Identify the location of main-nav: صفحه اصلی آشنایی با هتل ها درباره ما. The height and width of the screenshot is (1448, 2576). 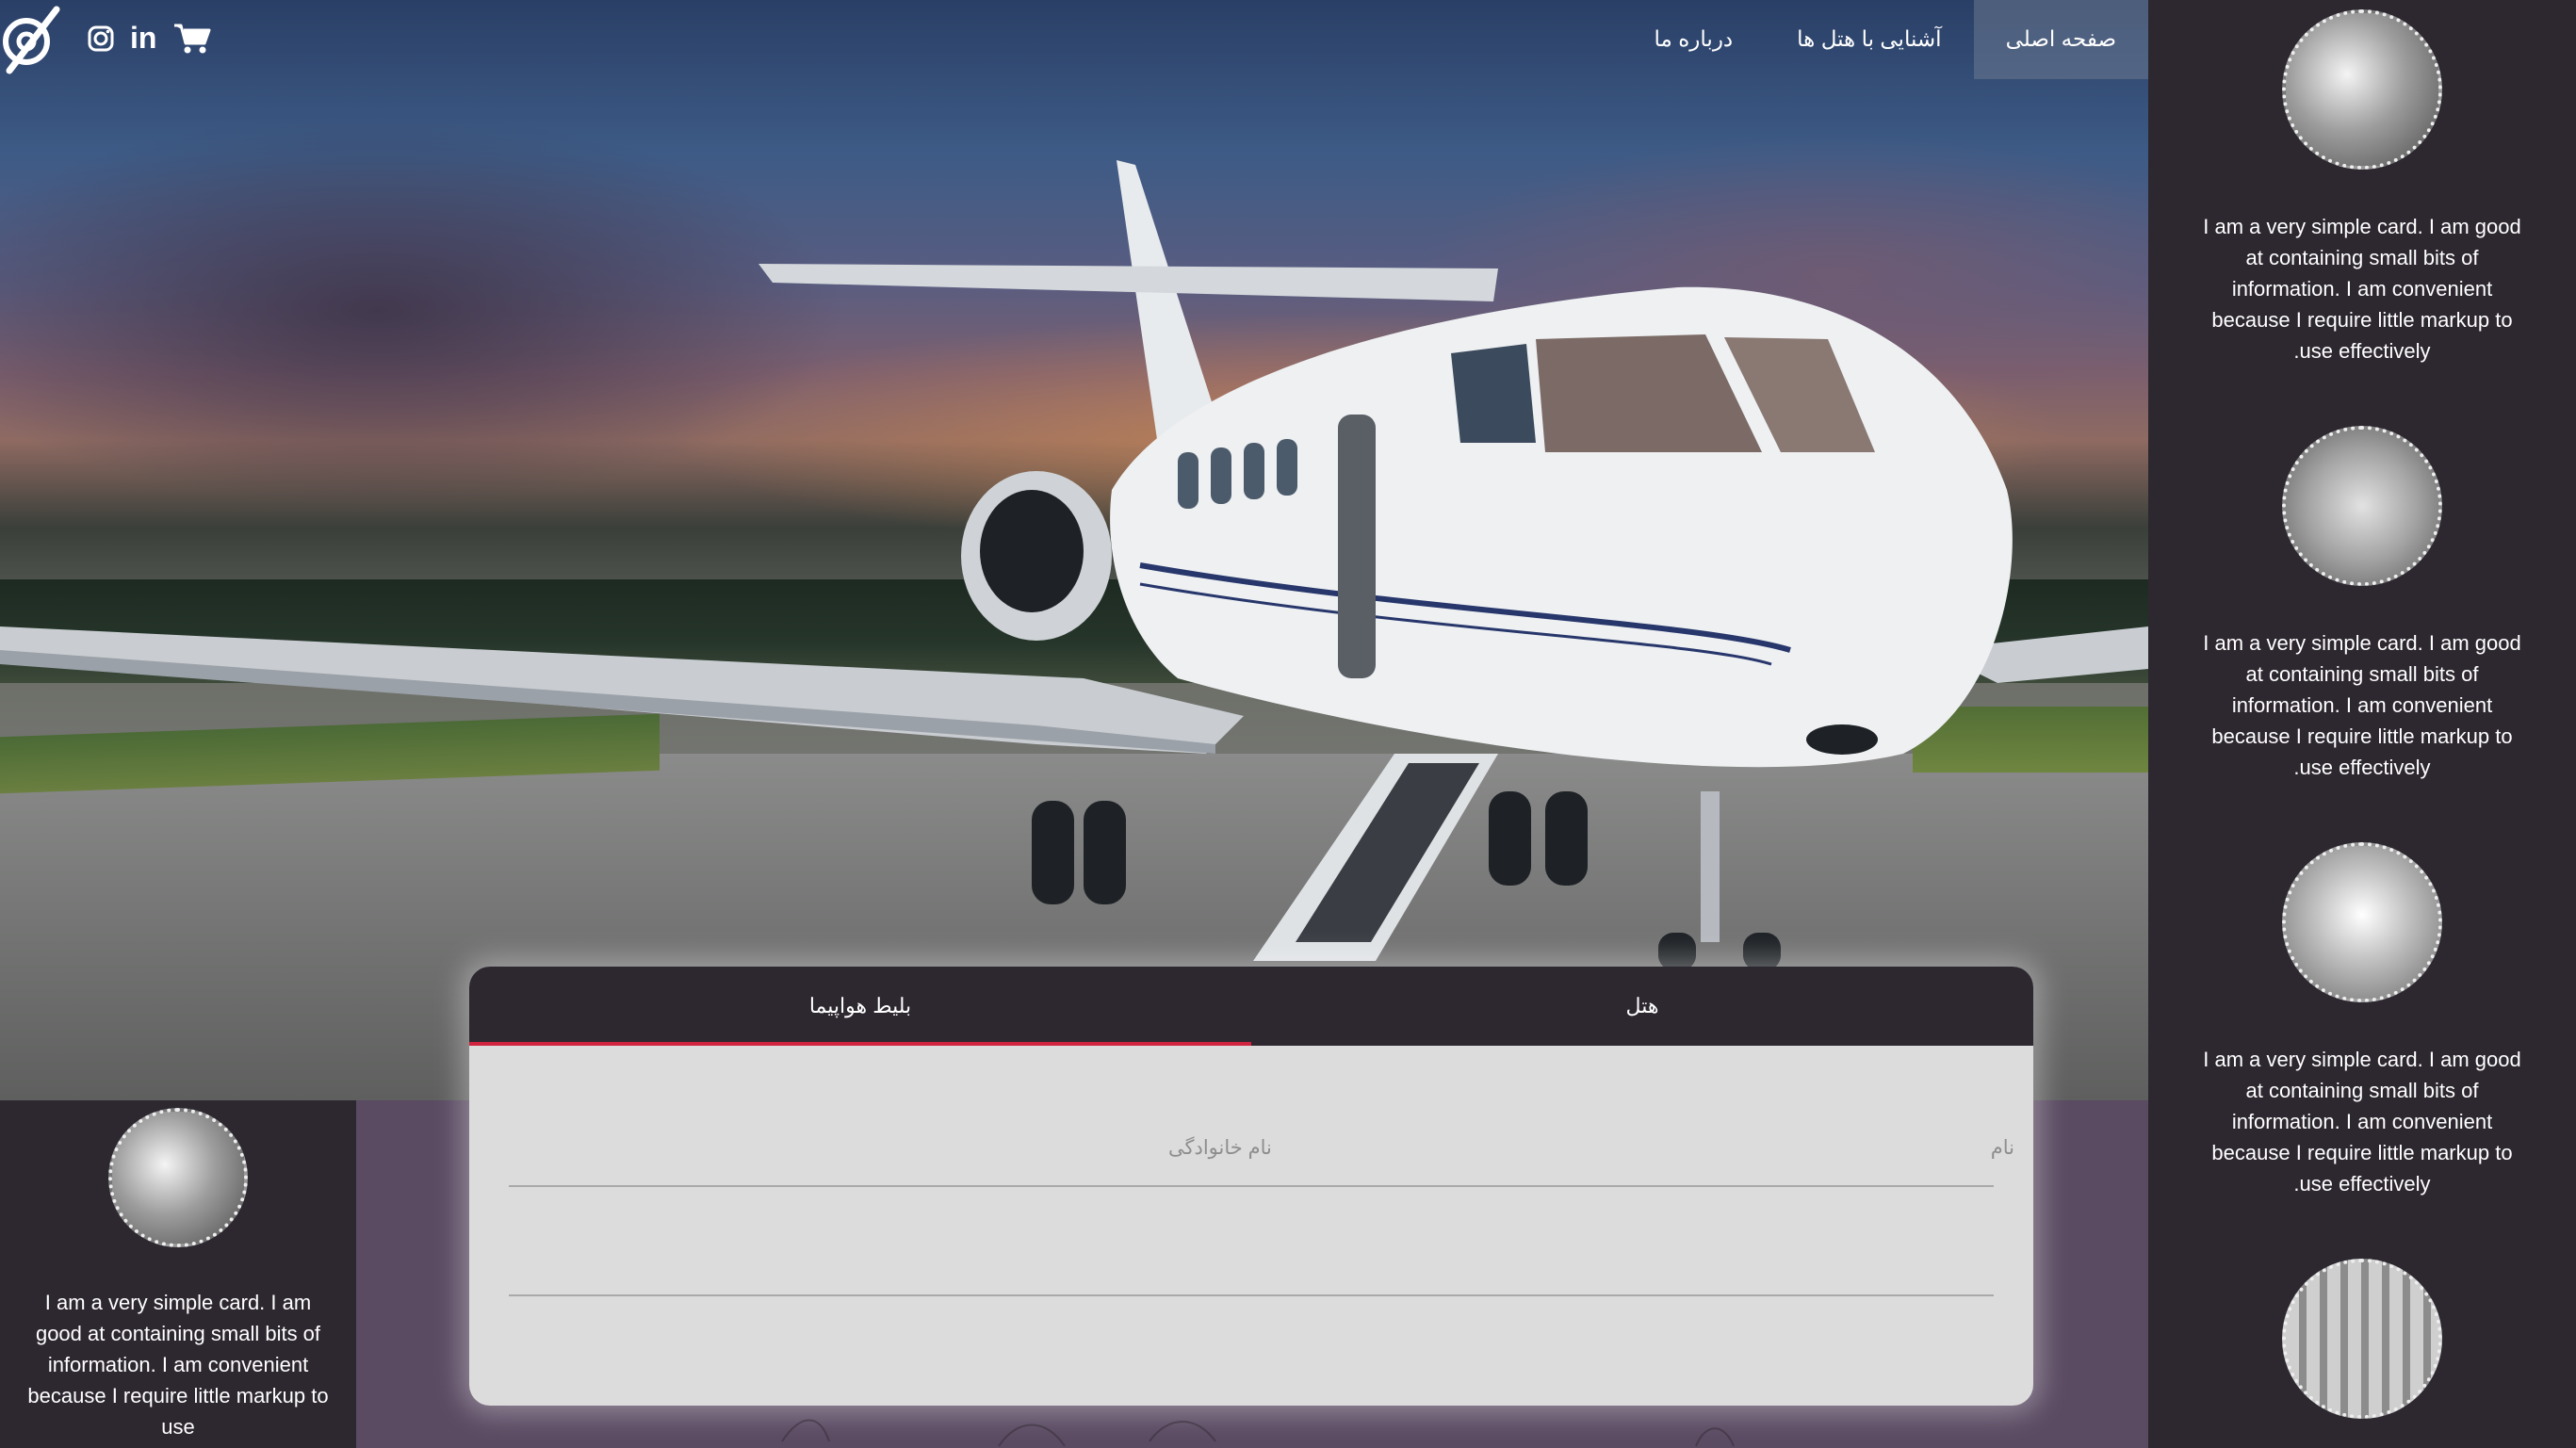
(1885, 40).